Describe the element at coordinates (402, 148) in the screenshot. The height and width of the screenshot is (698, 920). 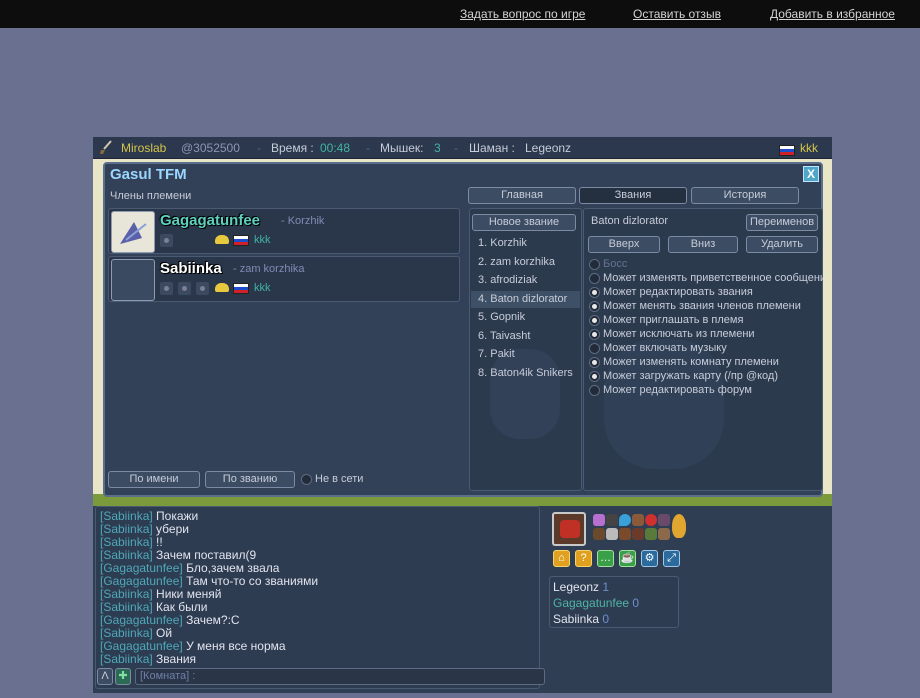
I see `hud-mice-label: Мышек:` at that location.